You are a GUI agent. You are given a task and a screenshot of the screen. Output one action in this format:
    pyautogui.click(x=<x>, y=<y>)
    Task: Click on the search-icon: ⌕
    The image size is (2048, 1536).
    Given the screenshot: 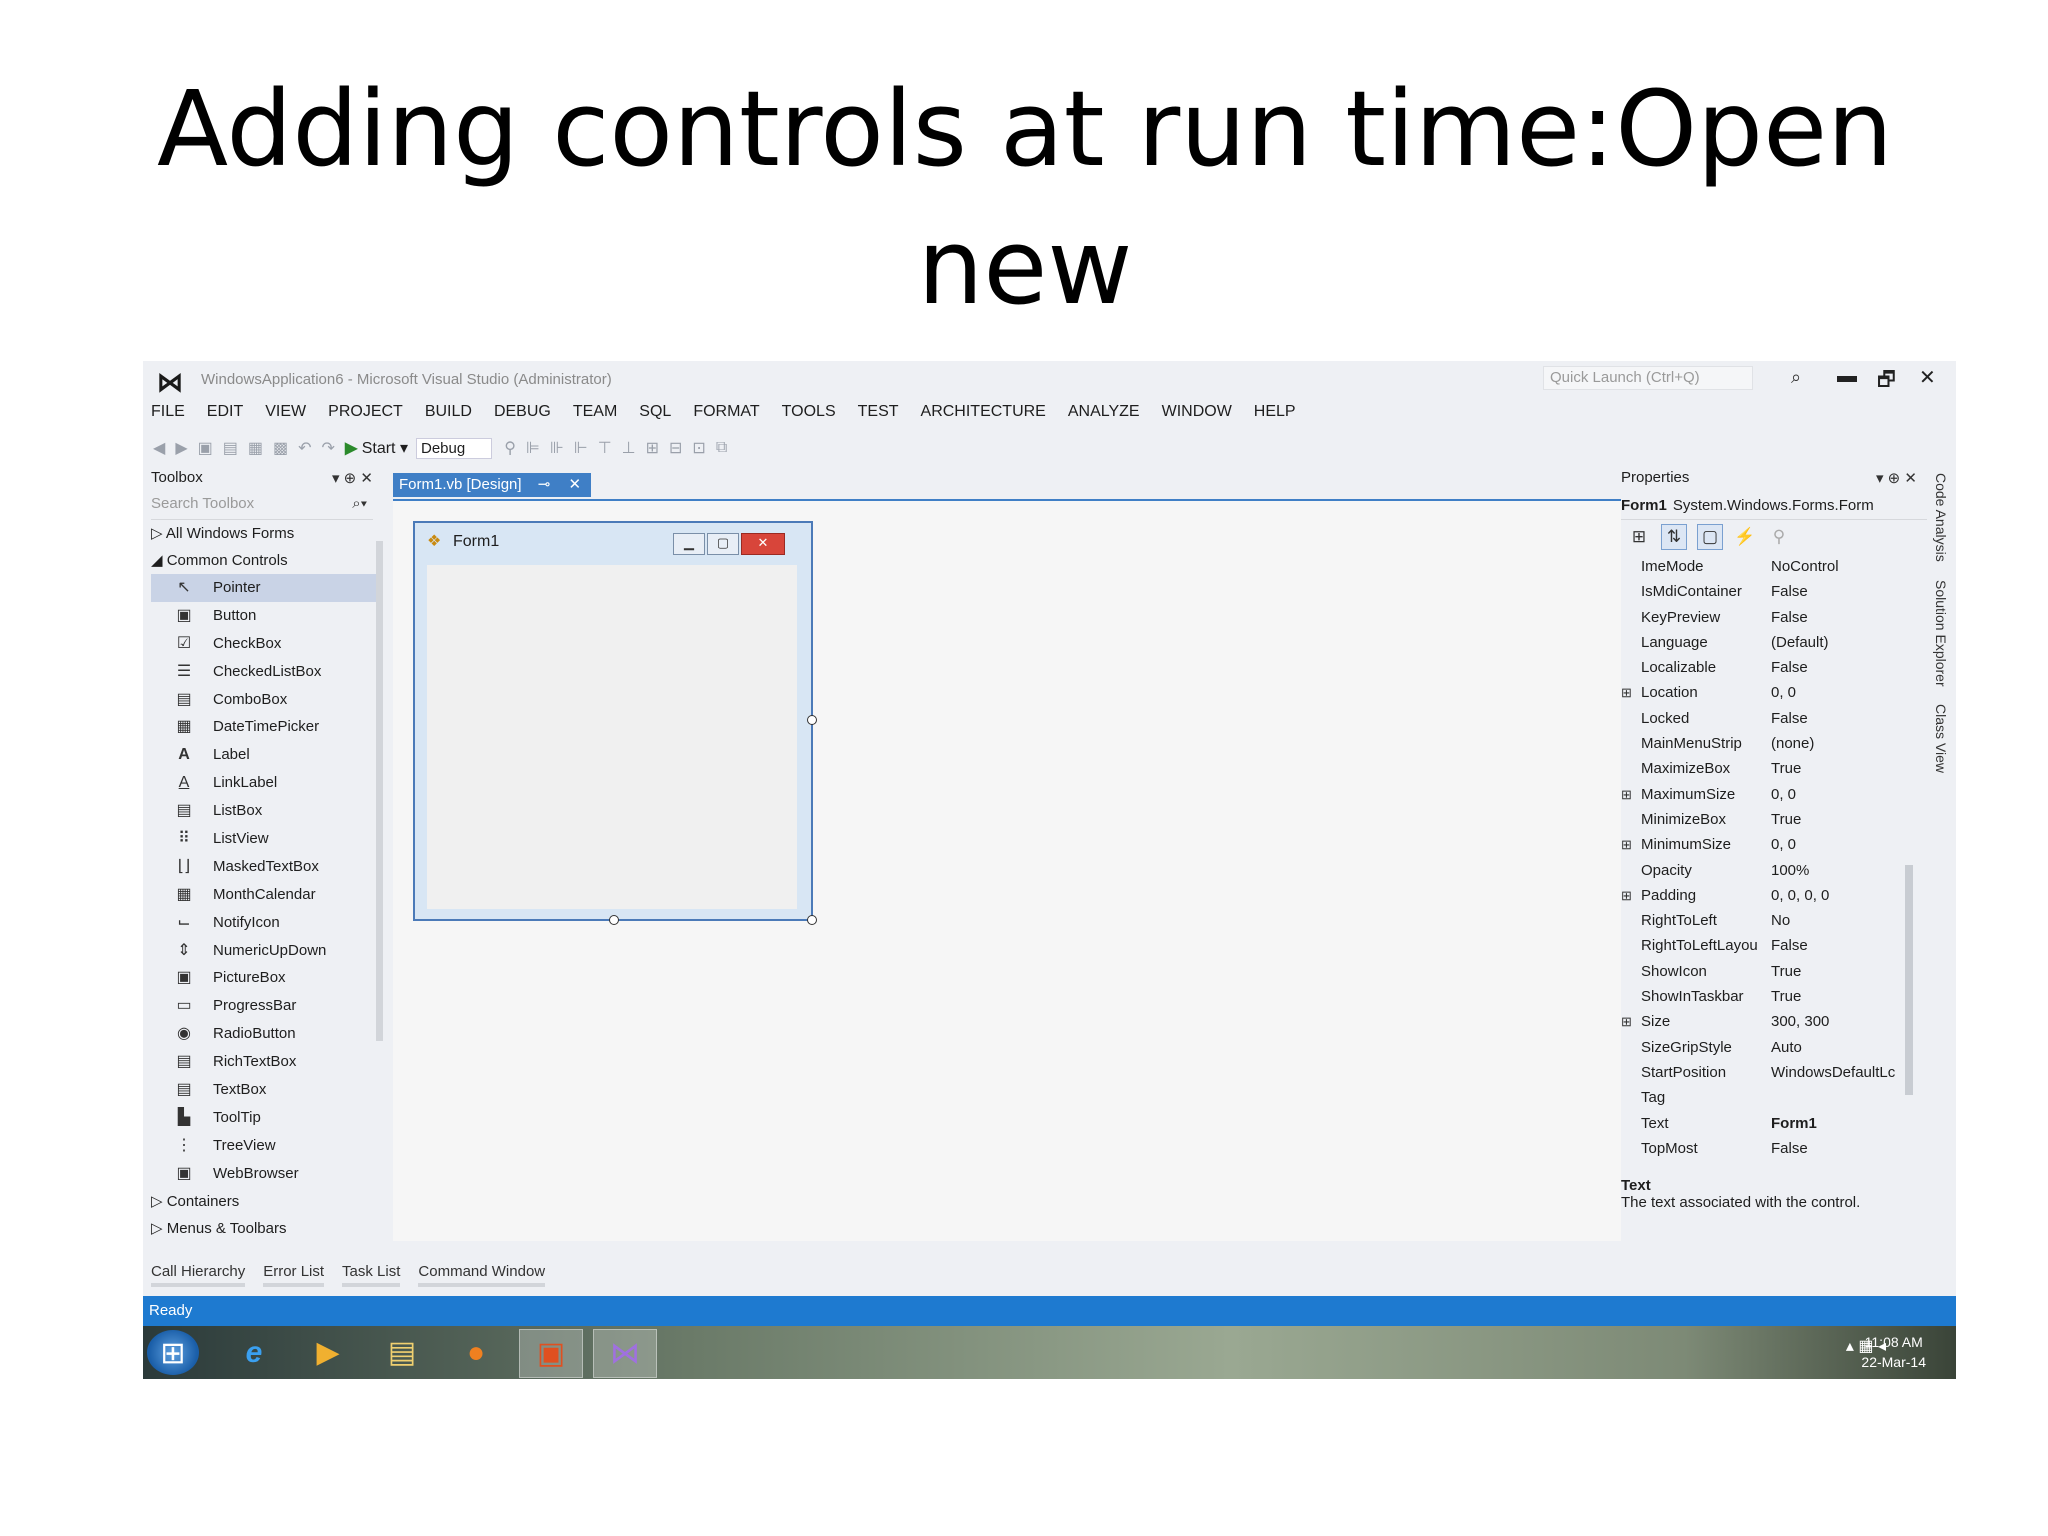 What is the action you would take?
    pyautogui.click(x=1796, y=377)
    